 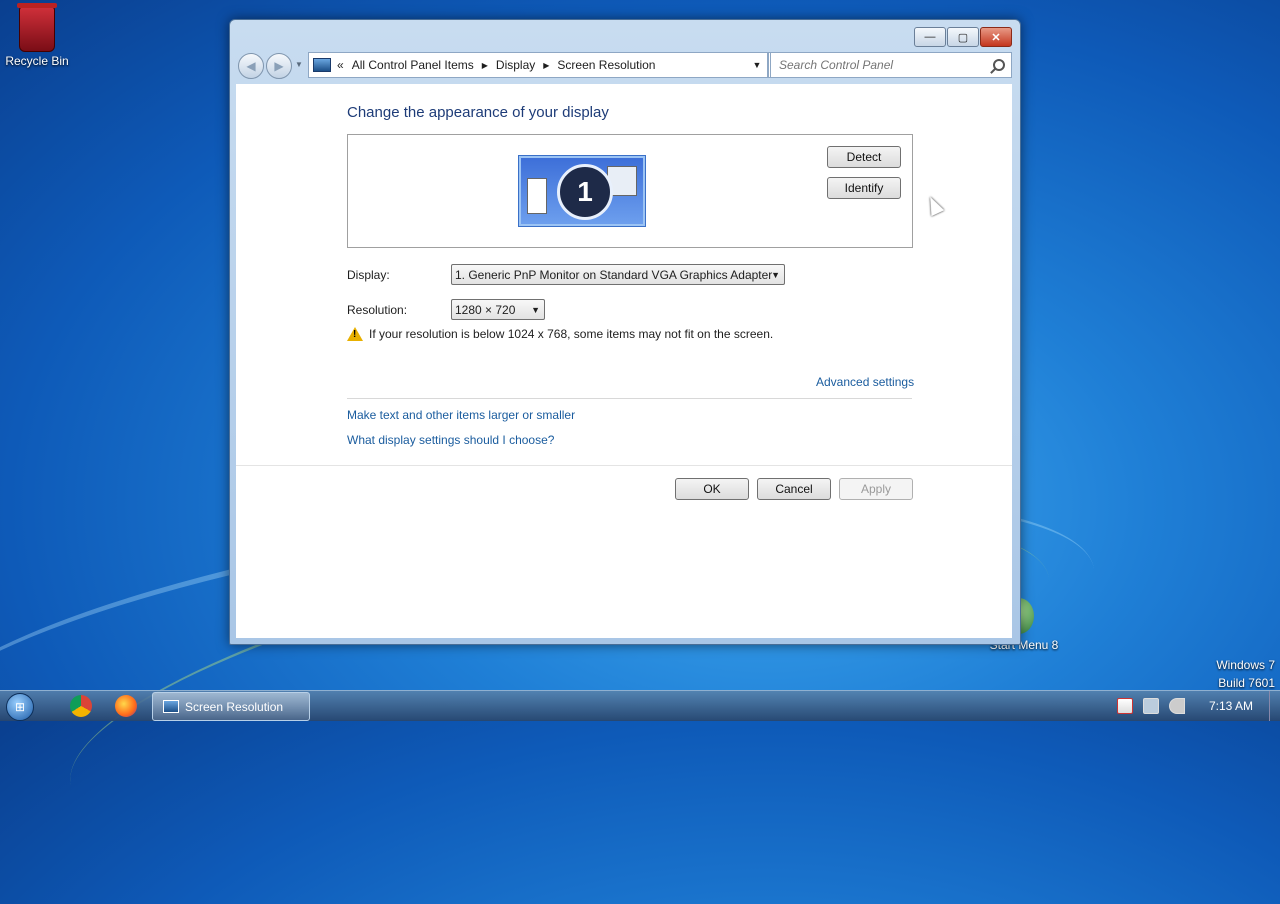 What do you see at coordinates (413, 65) in the screenshot?
I see `breadcrumb-all-control-panel-items: All Control Panel Items` at bounding box center [413, 65].